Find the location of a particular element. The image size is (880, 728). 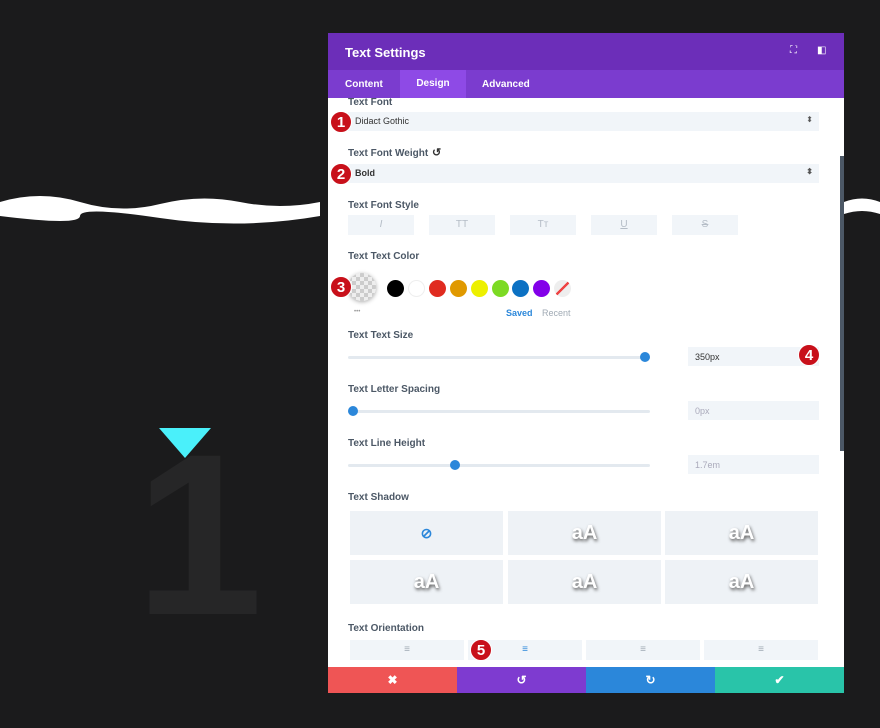

sidebar-icon: ◧ is located at coordinates (821, 50).